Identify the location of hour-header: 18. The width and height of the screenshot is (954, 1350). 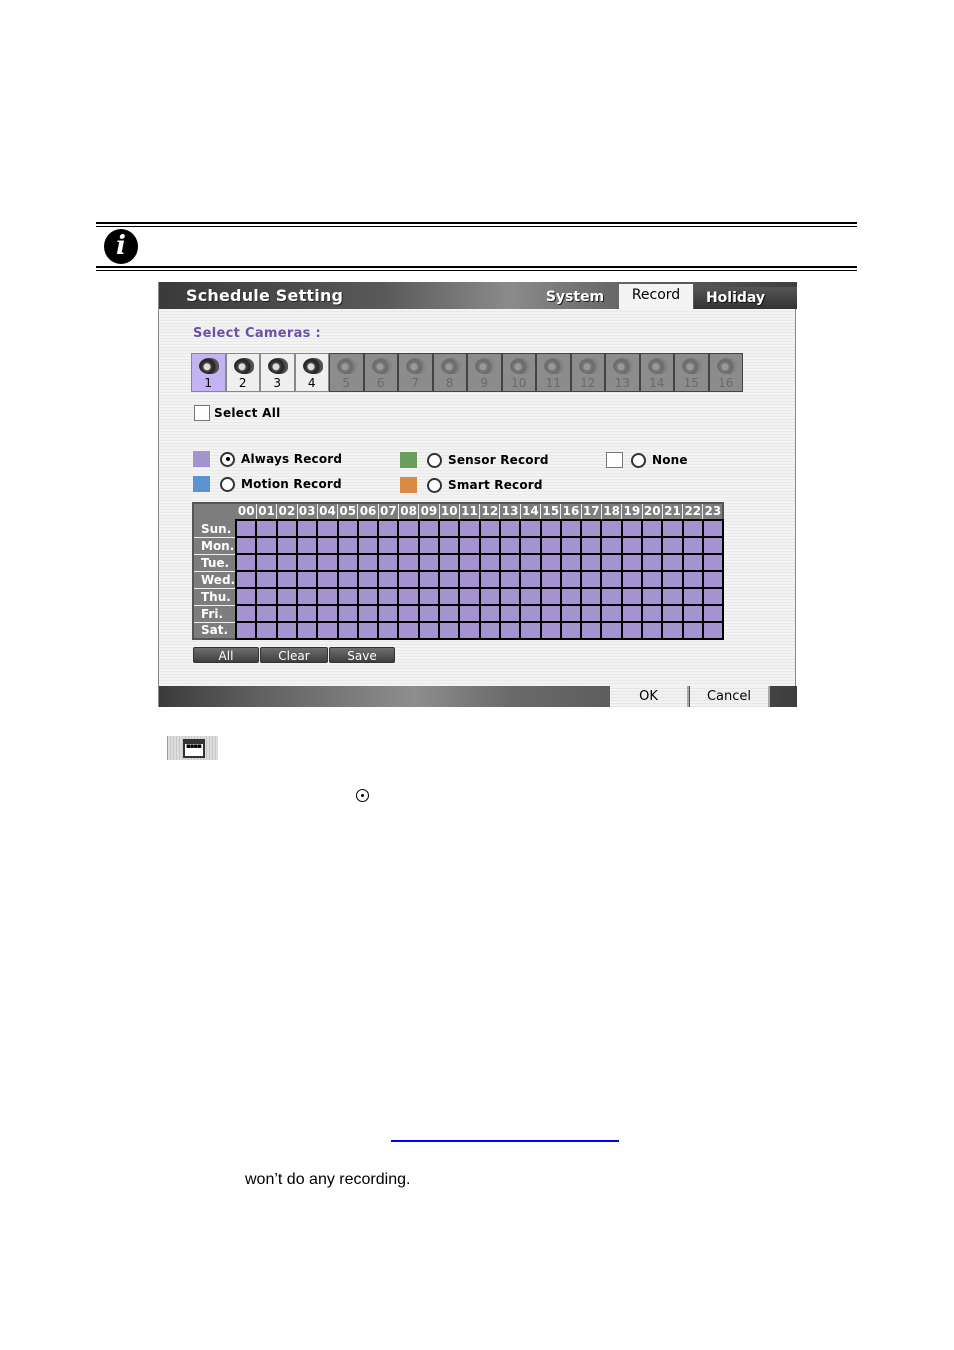
(611, 511).